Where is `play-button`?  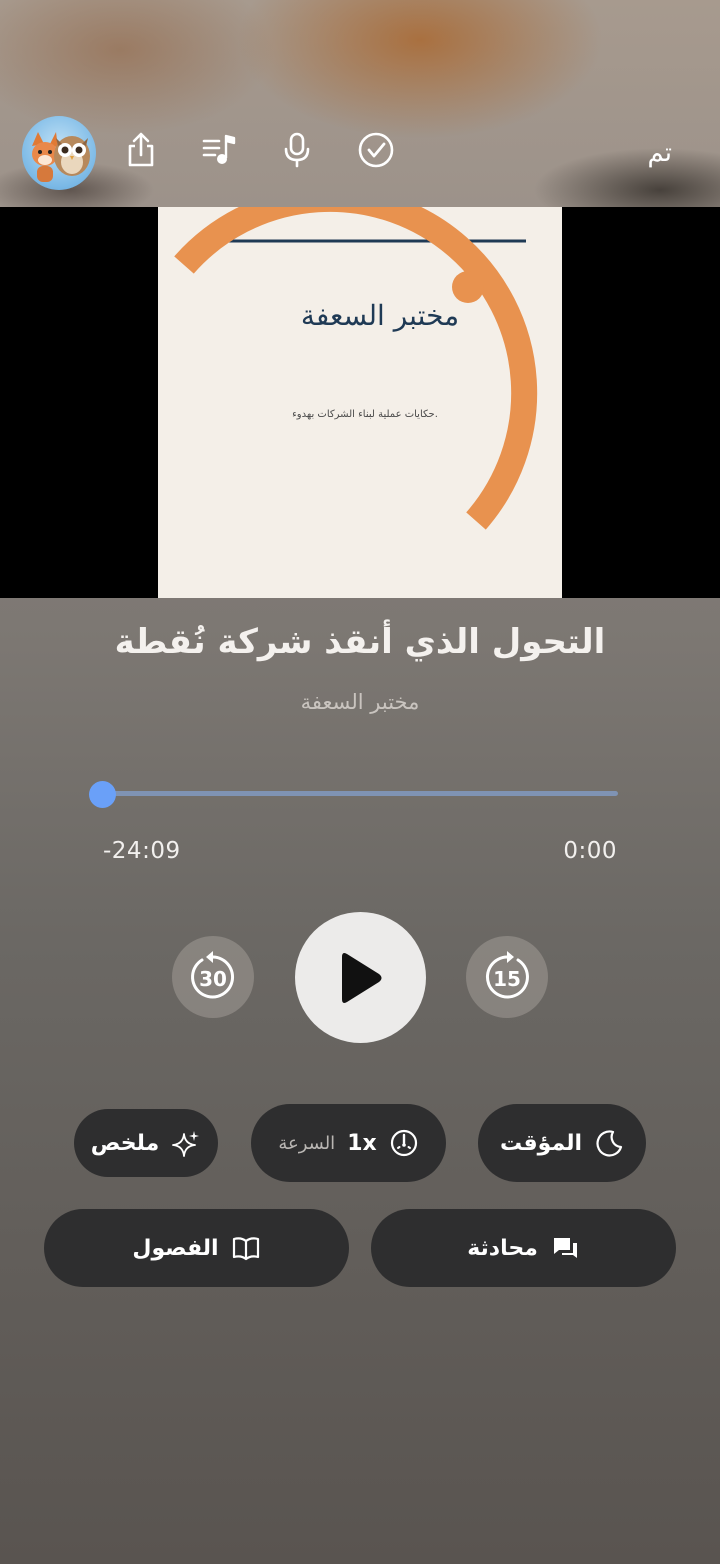 play-button is located at coordinates (360, 977).